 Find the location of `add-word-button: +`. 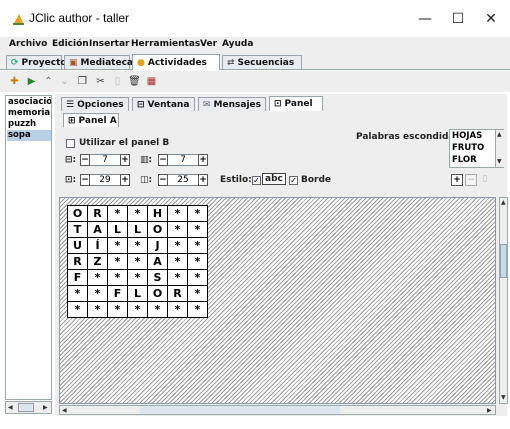

add-word-button: + is located at coordinates (457, 180).